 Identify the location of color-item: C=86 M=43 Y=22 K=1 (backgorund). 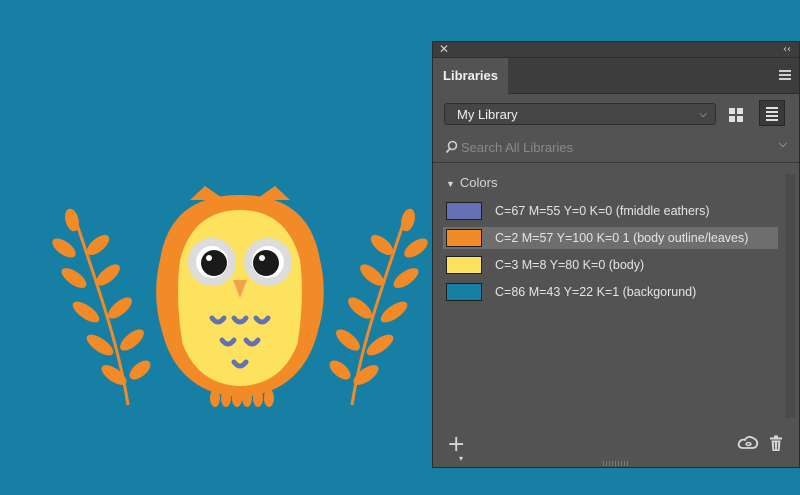
(610, 292).